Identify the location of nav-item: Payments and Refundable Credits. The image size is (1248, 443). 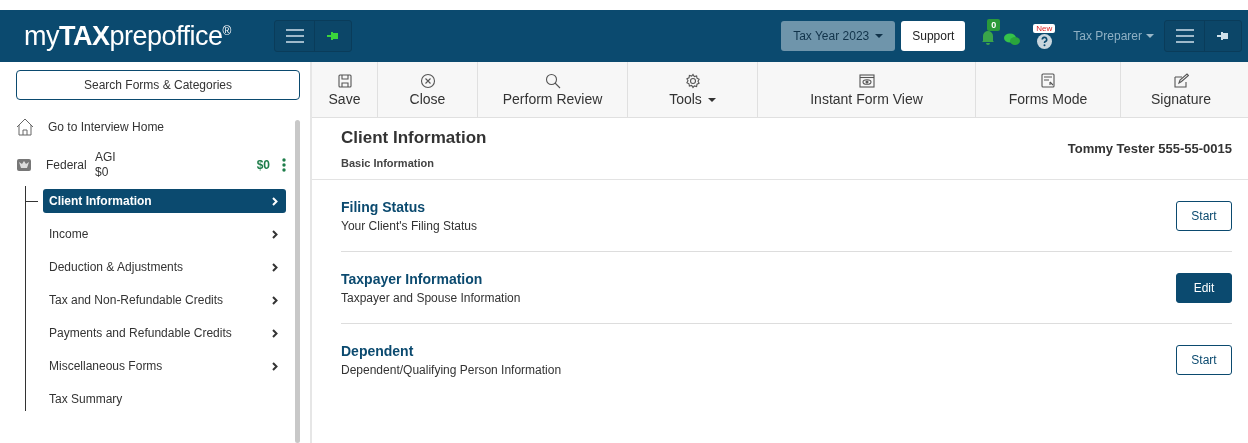
(164, 333).